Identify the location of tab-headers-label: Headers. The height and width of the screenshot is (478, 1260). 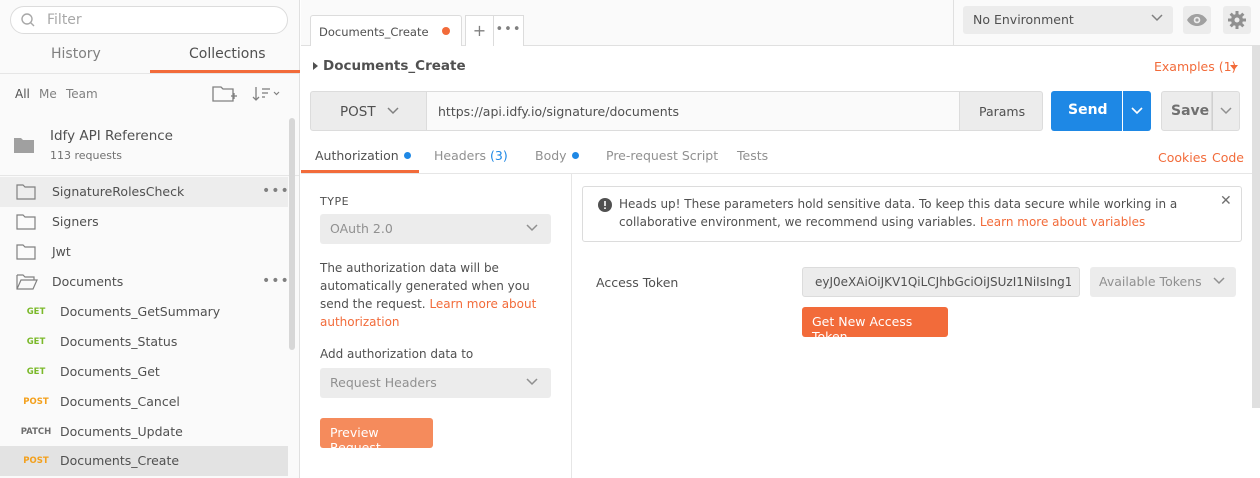
(460, 155).